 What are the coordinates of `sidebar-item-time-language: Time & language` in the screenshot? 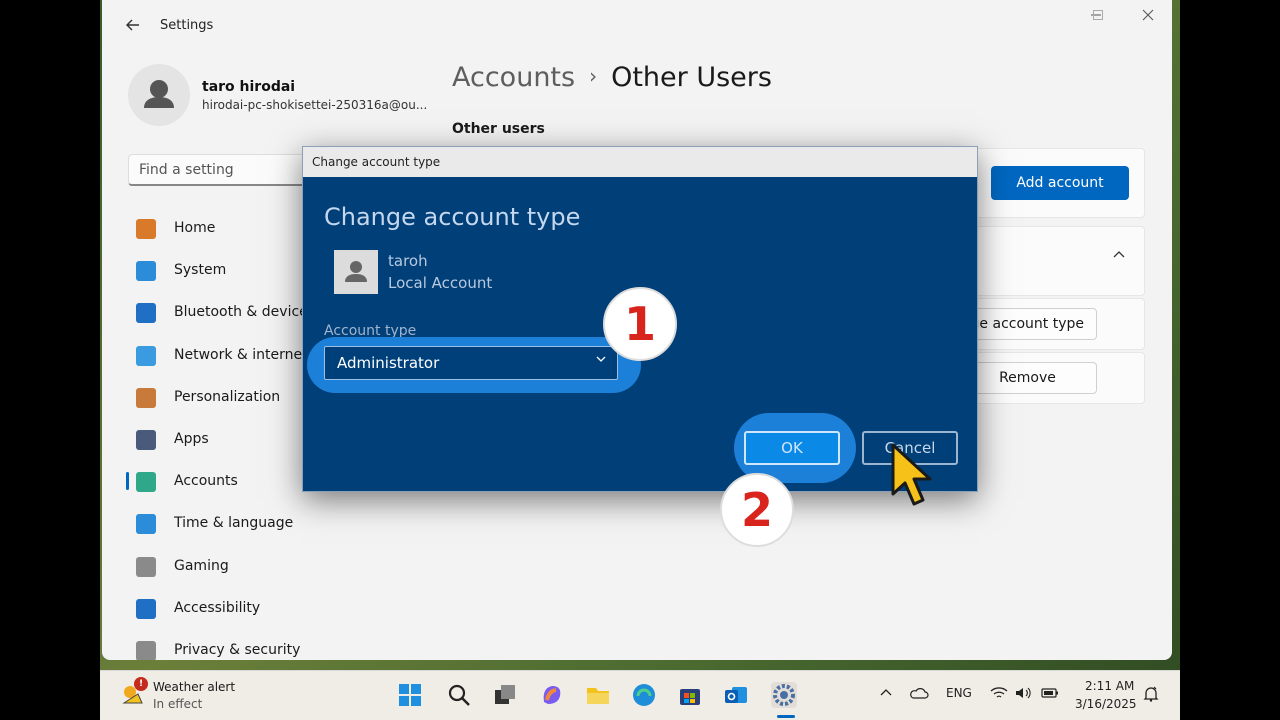 It's located at (218, 524).